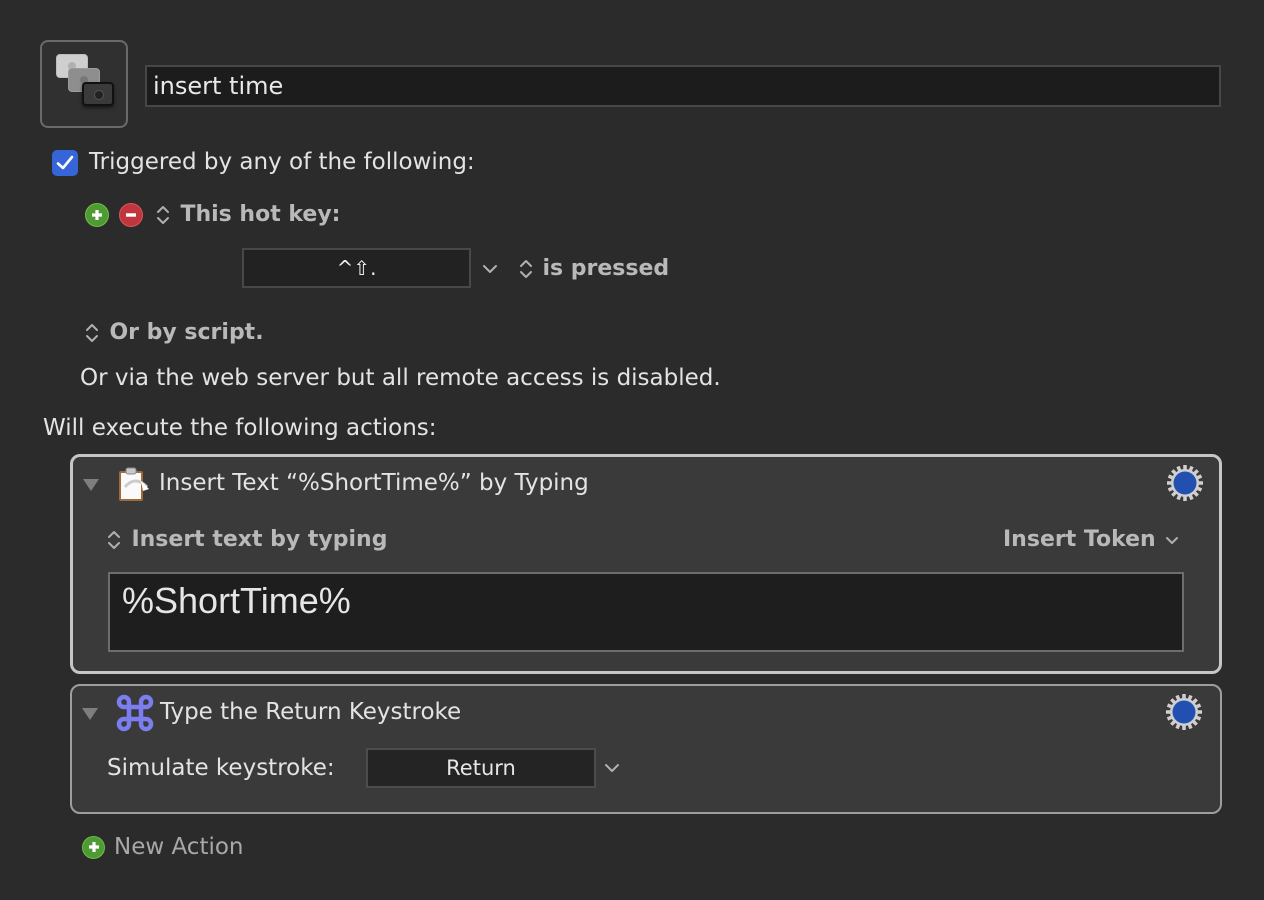 The height and width of the screenshot is (900, 1264). Describe the element at coordinates (374, 483) in the screenshot. I see `action-title: Insert Text “%ShortTime%” by Typing` at that location.